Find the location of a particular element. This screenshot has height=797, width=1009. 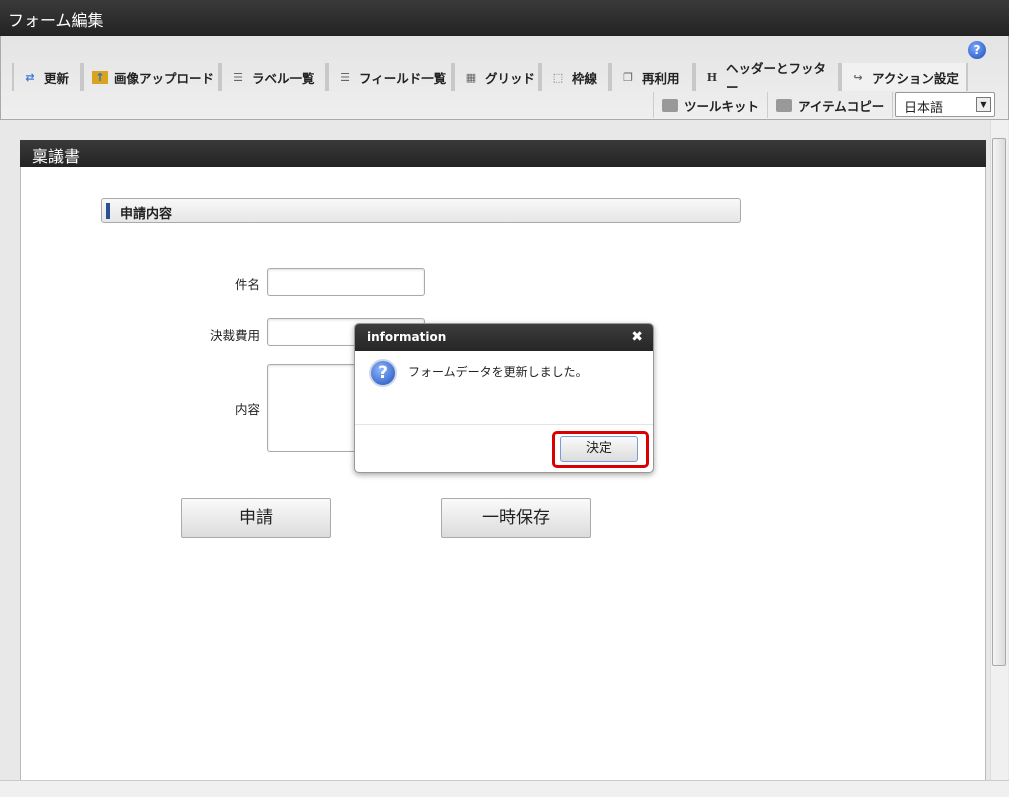

tab-grid: ▦ グリッド is located at coordinates (496, 77).